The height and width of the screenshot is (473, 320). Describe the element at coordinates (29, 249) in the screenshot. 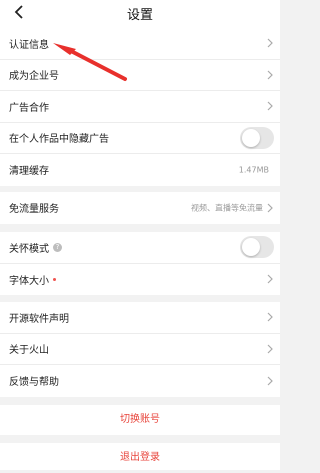

I see `care-mode-label: 关怀模式` at that location.